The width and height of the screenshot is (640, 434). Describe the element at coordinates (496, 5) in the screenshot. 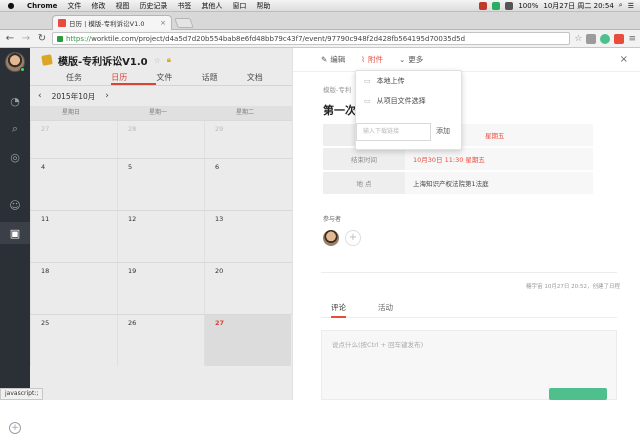

I see `tray-evernote-icon` at that location.